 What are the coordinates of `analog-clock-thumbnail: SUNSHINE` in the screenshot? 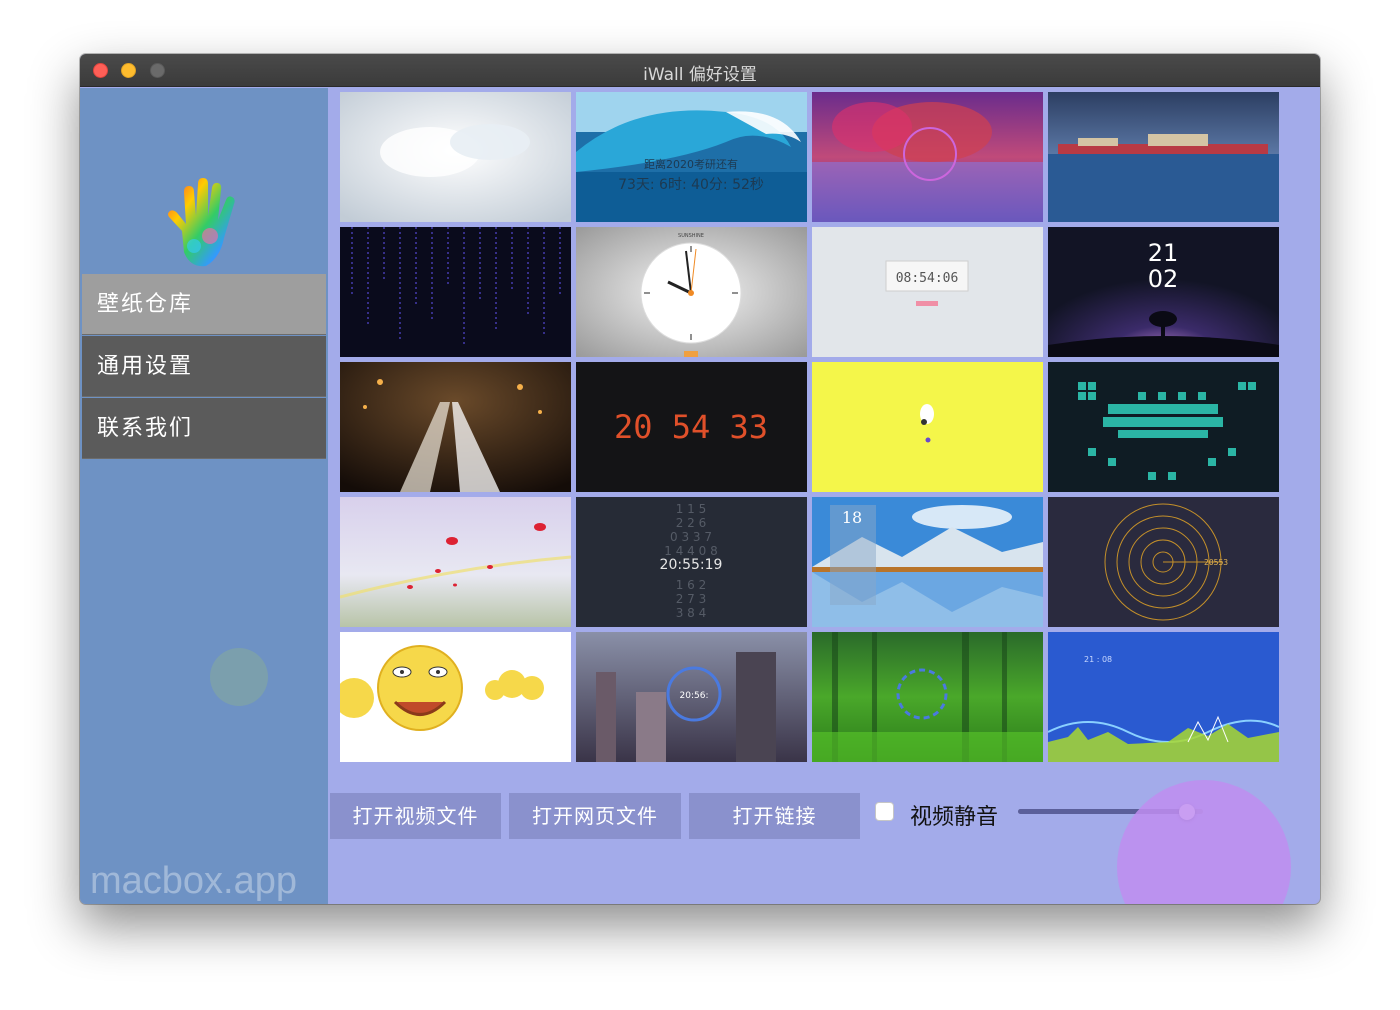 It's located at (691, 292).